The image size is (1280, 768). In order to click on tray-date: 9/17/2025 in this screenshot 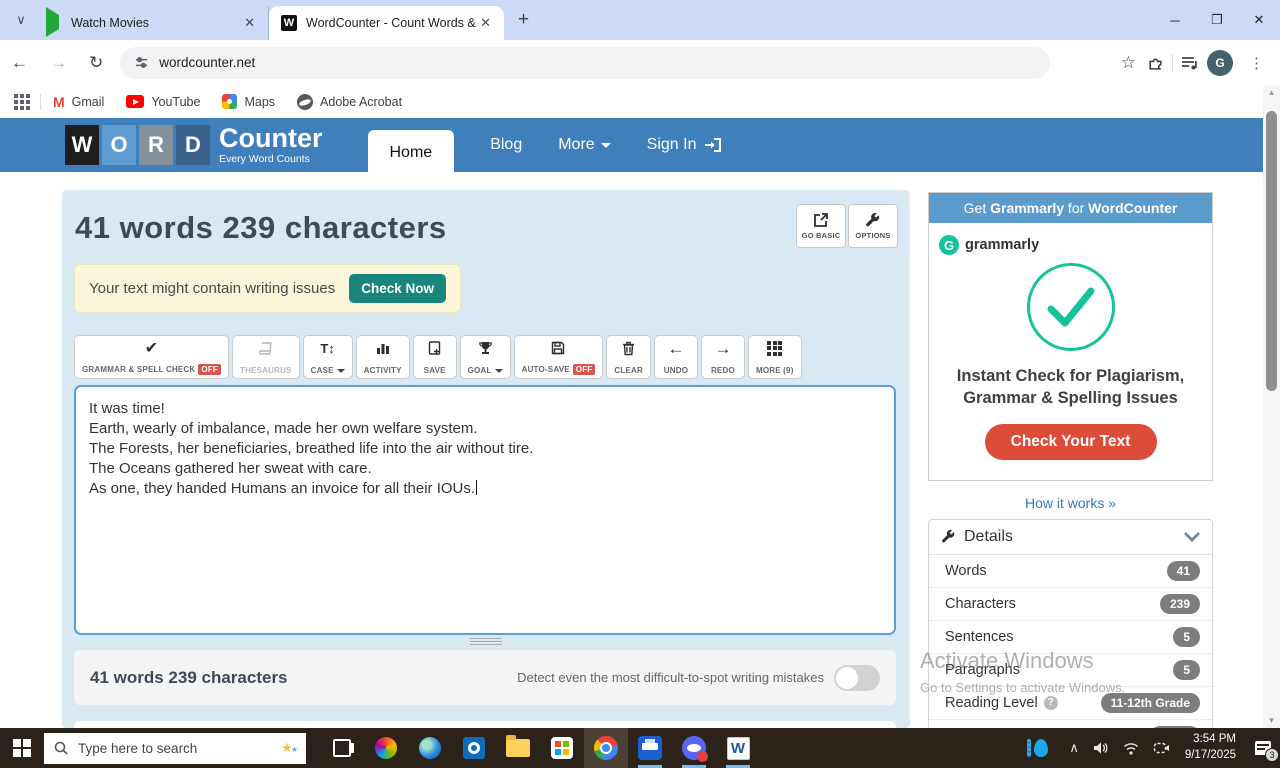, I will do `click(1210, 755)`.